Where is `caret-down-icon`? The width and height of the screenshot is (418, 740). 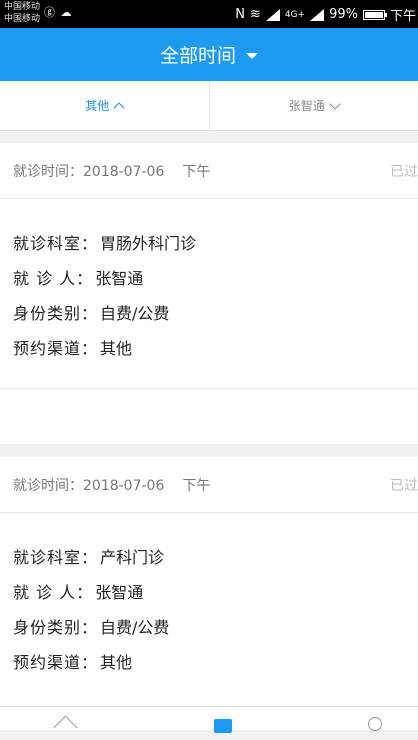
caret-down-icon is located at coordinates (252, 56).